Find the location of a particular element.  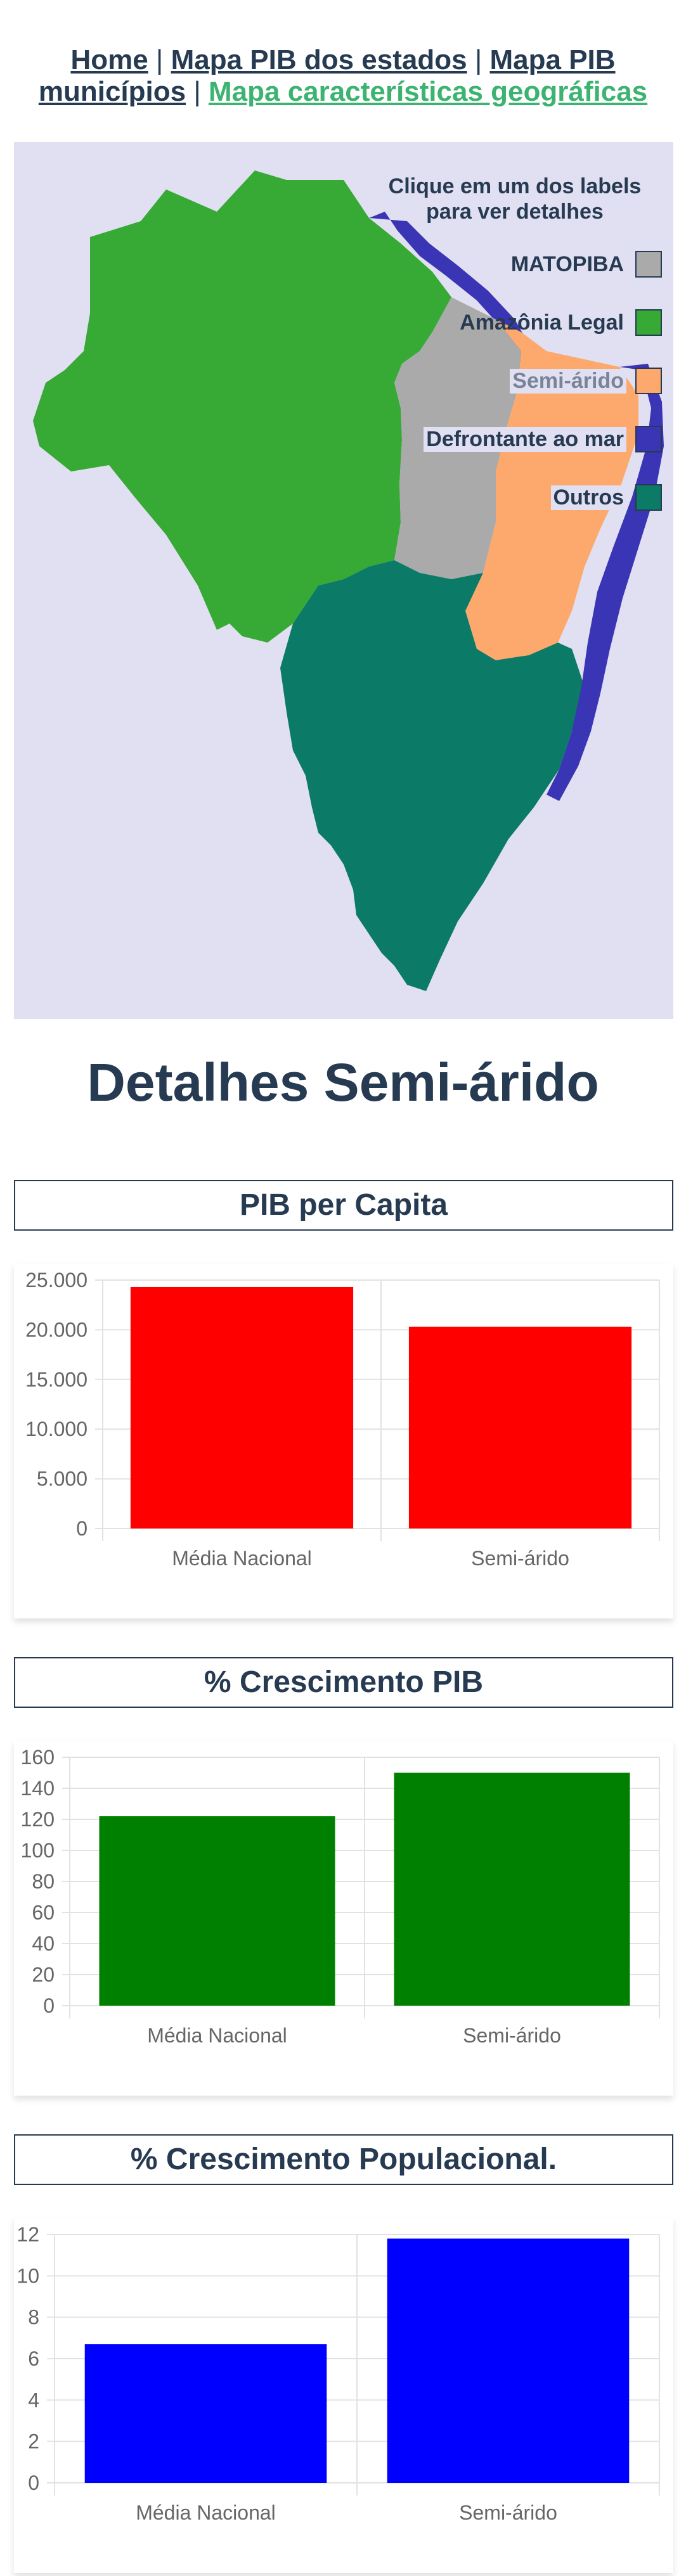

bar-chart-crescimento-populacional: 0 2 4 6 8 10 12 Média Nacional Semi-árido is located at coordinates (338, 2373).